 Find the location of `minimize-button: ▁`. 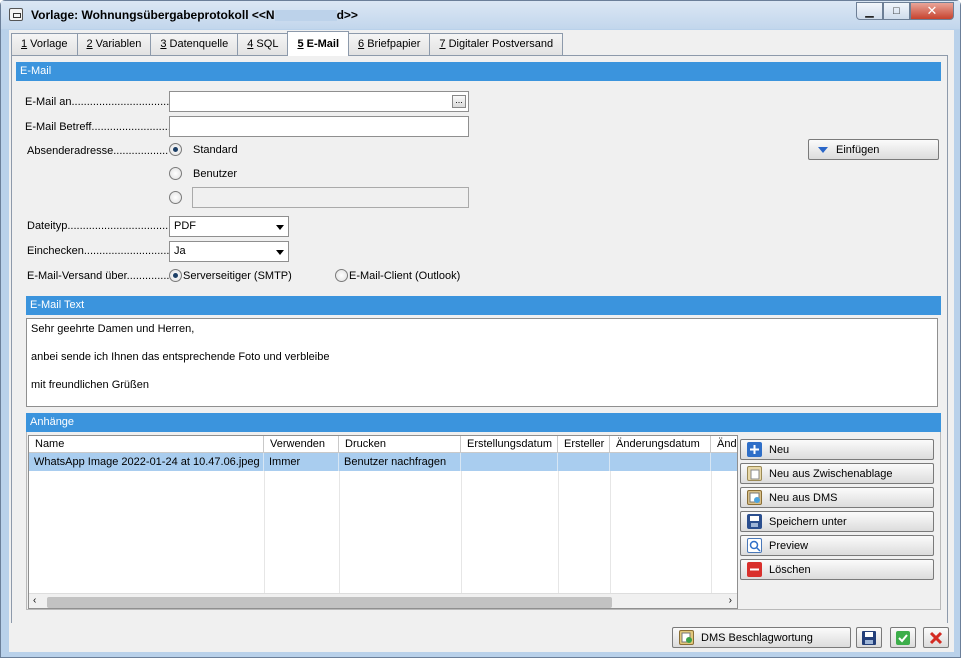

minimize-button: ▁ is located at coordinates (869, 11).